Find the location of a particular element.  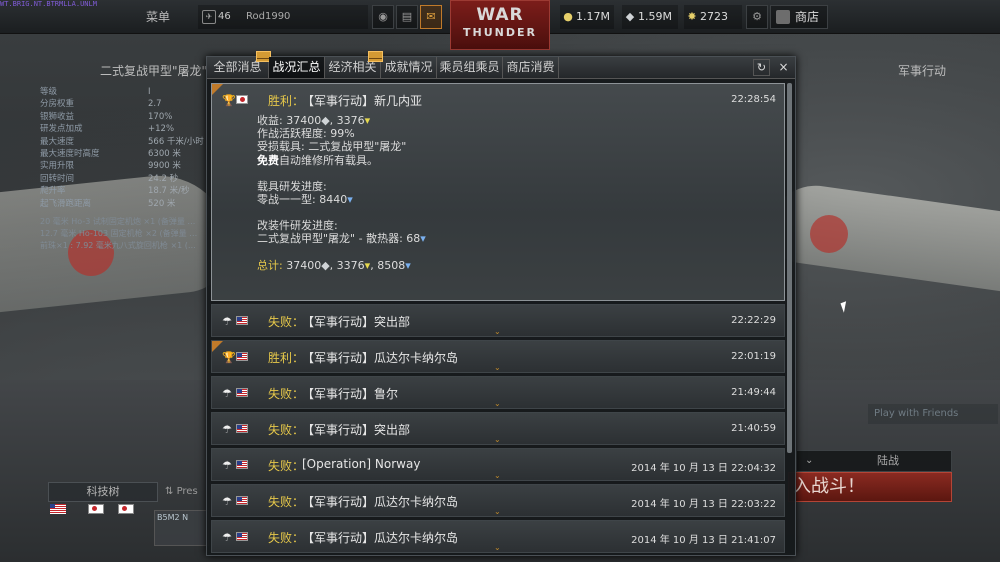

vehicle-slot: B5M2 N is located at coordinates (181, 528).